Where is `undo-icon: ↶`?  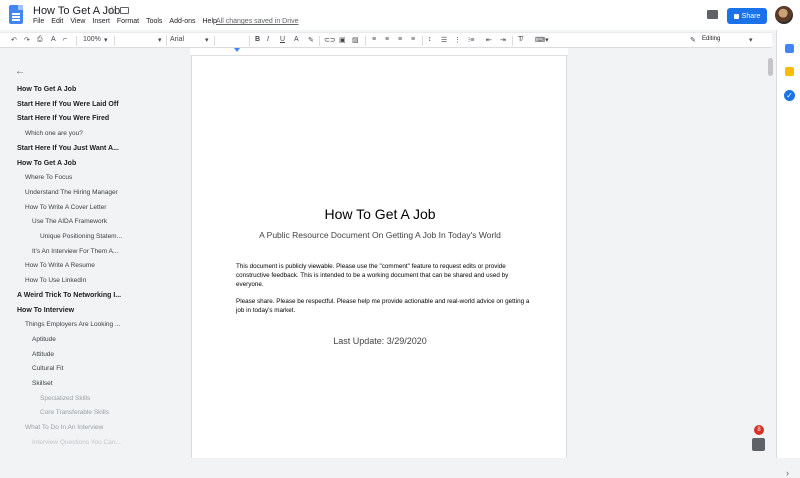 undo-icon: ↶ is located at coordinates (14, 40).